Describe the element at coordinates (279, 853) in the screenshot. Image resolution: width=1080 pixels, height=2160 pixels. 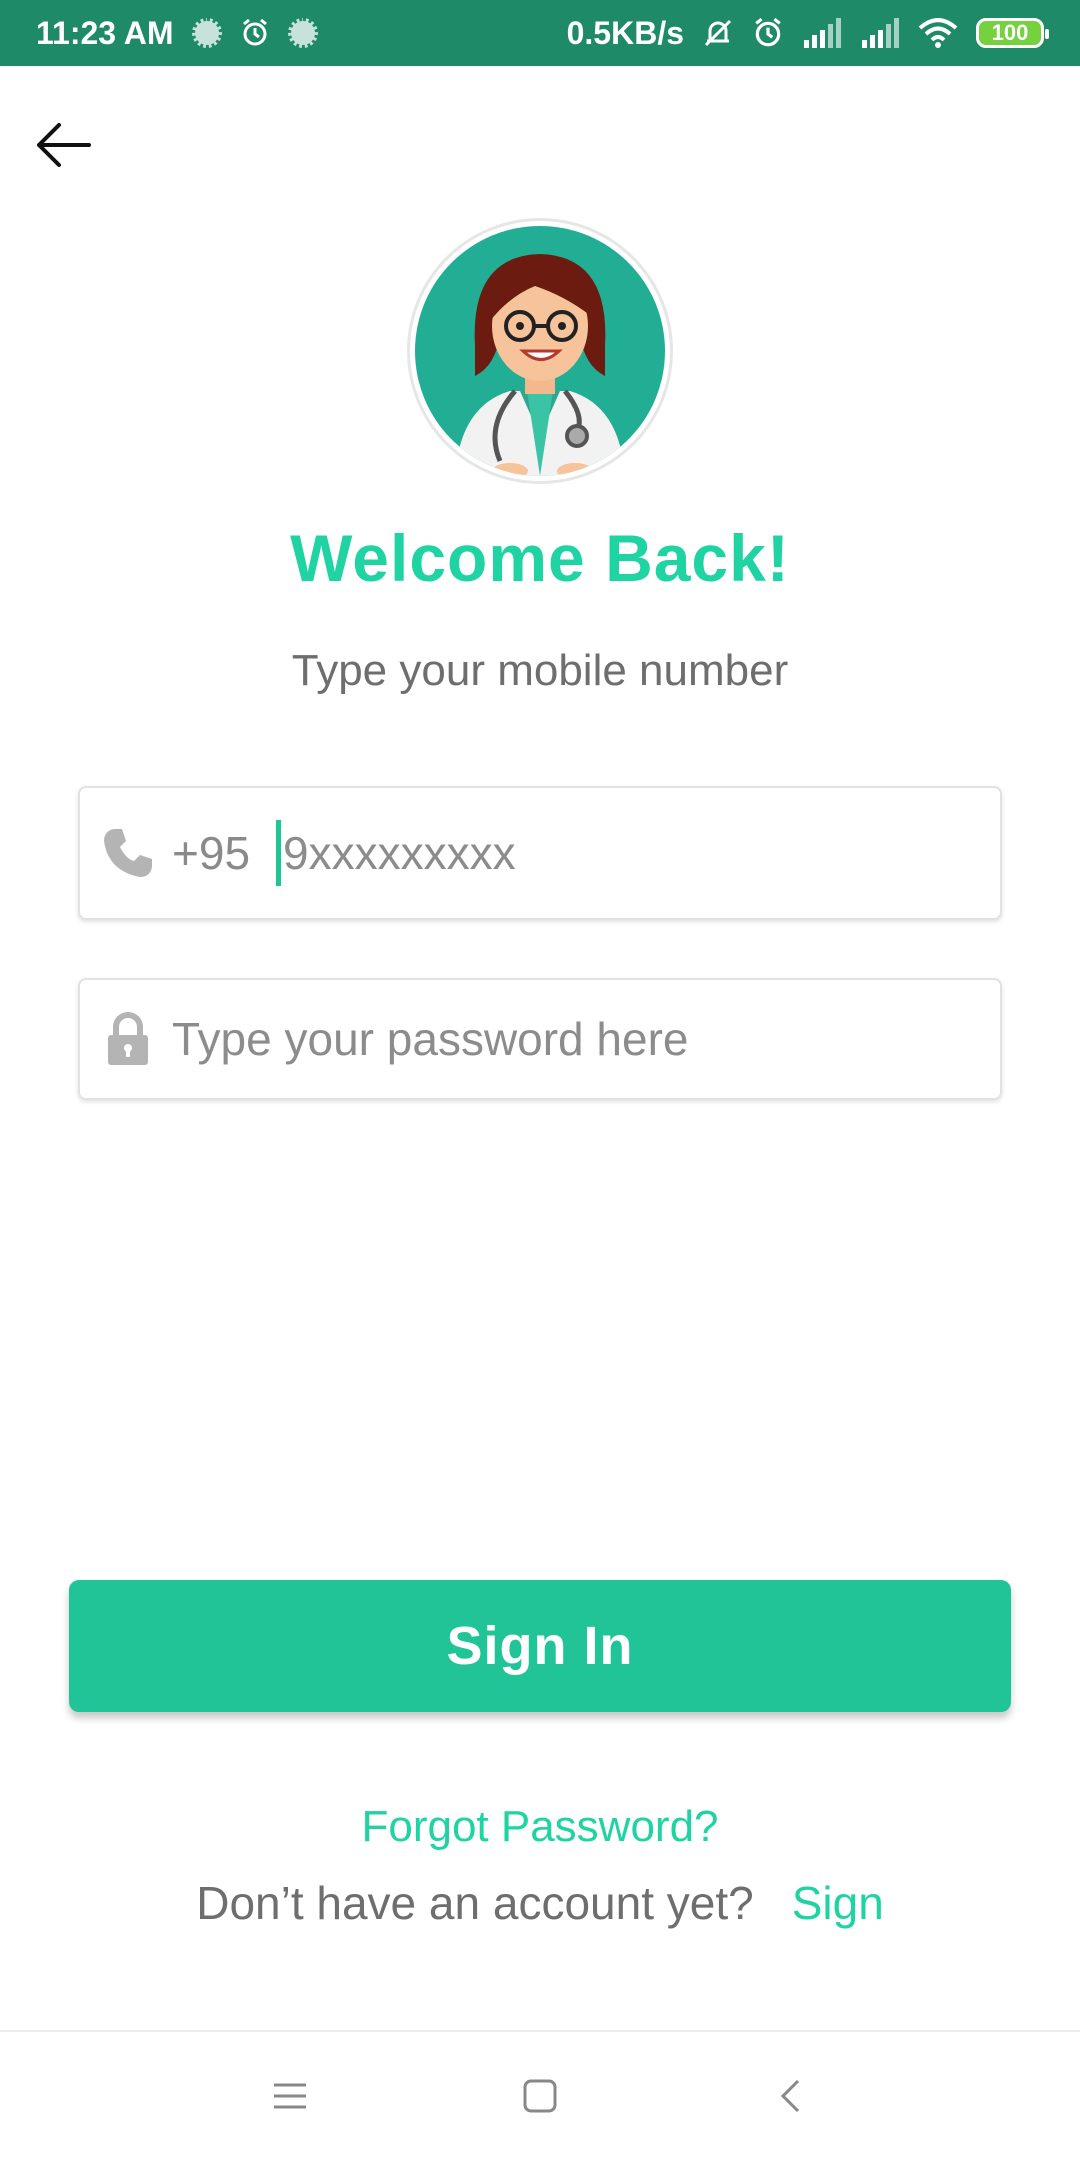
I see `text-cursor` at that location.